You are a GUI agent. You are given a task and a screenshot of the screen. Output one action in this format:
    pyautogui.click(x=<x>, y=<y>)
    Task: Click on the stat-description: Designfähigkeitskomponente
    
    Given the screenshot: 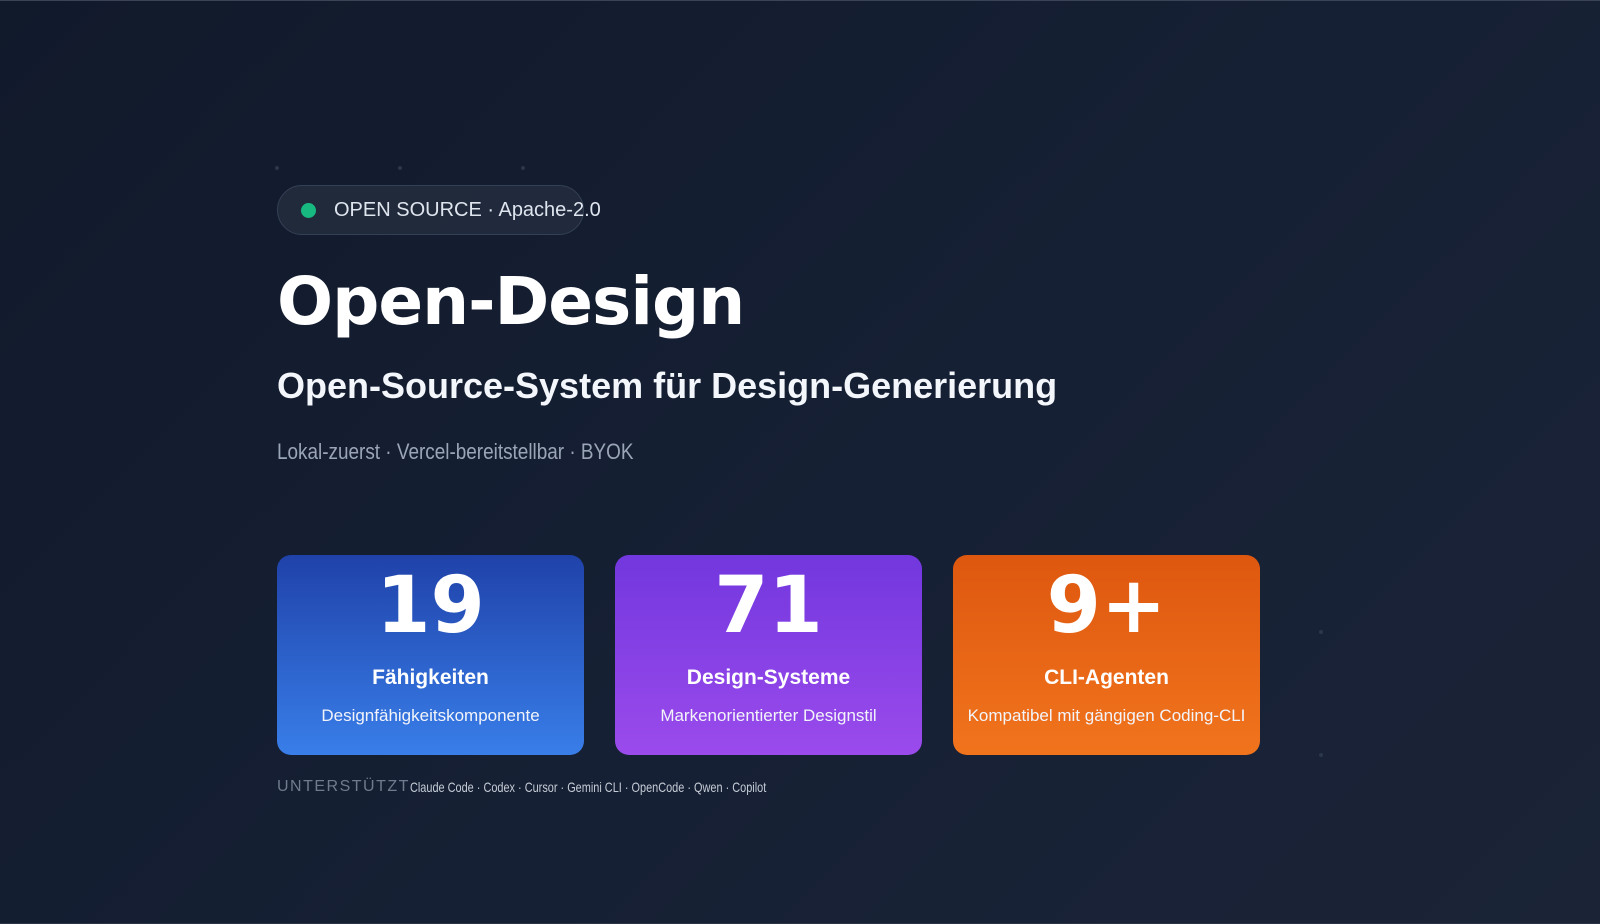 What is the action you would take?
    pyautogui.click(x=430, y=715)
    